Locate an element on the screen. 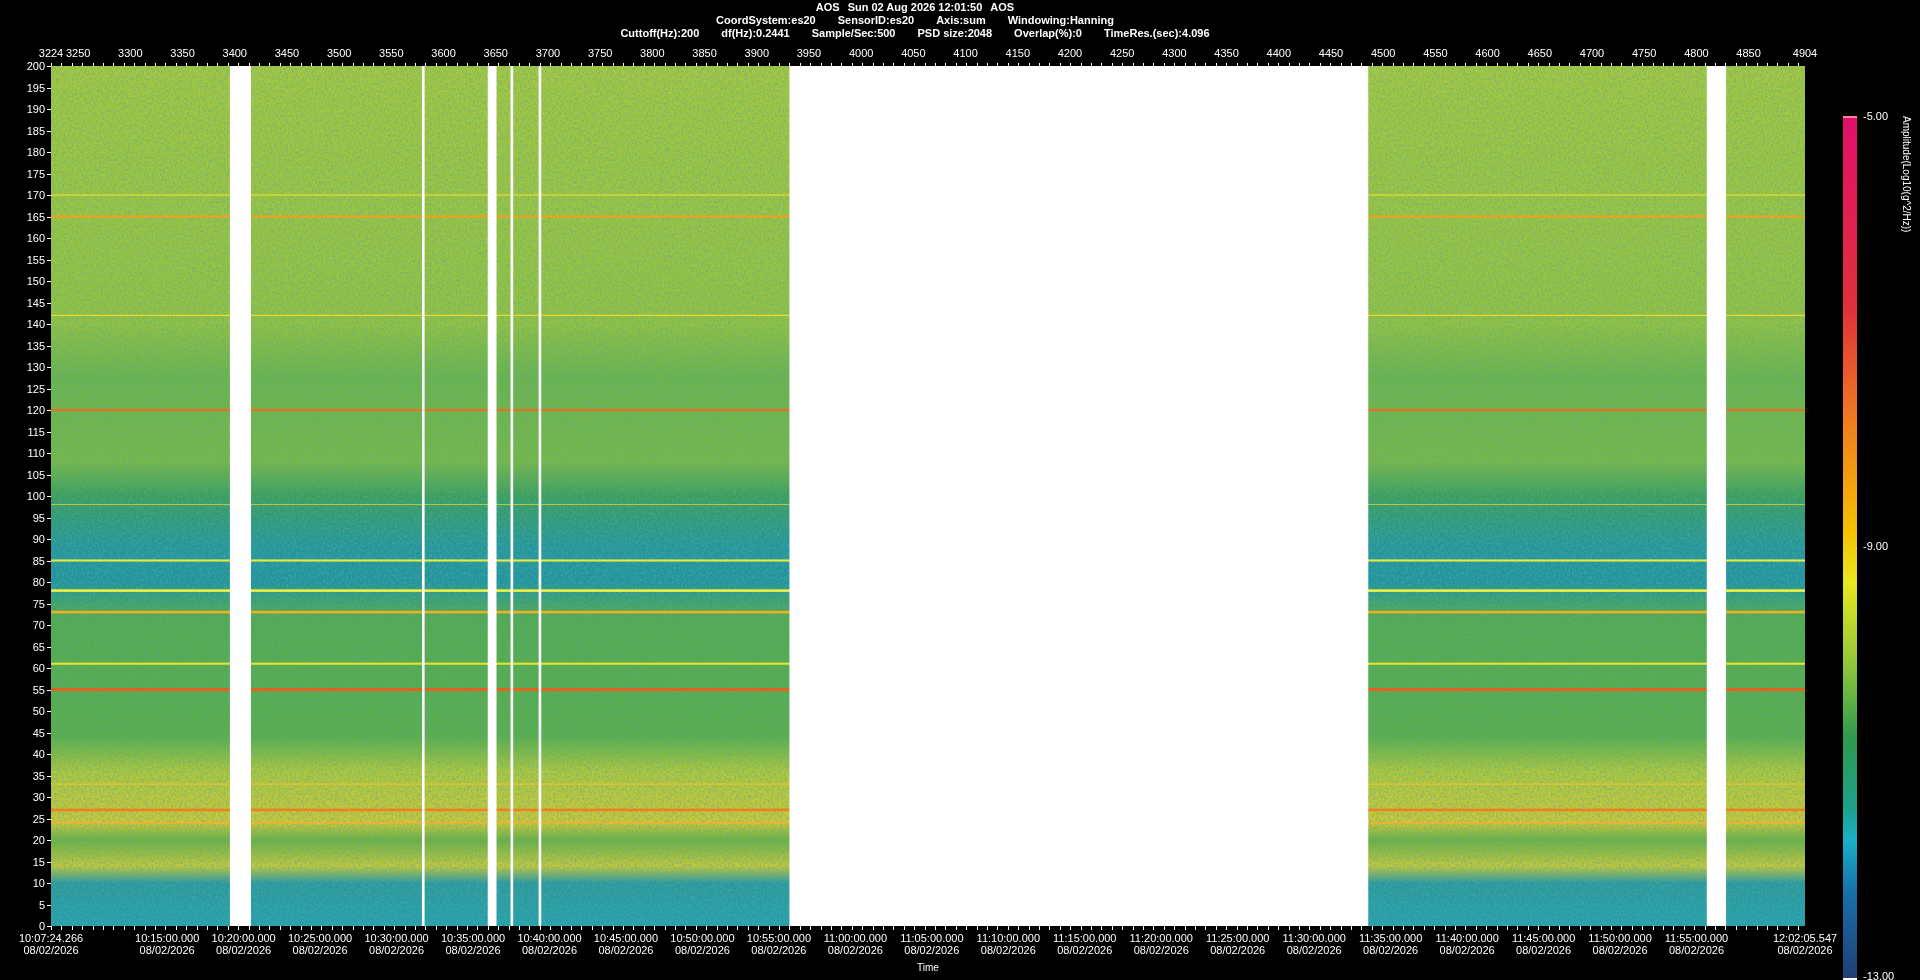  index-label: 4500 is located at coordinates (1383, 53).